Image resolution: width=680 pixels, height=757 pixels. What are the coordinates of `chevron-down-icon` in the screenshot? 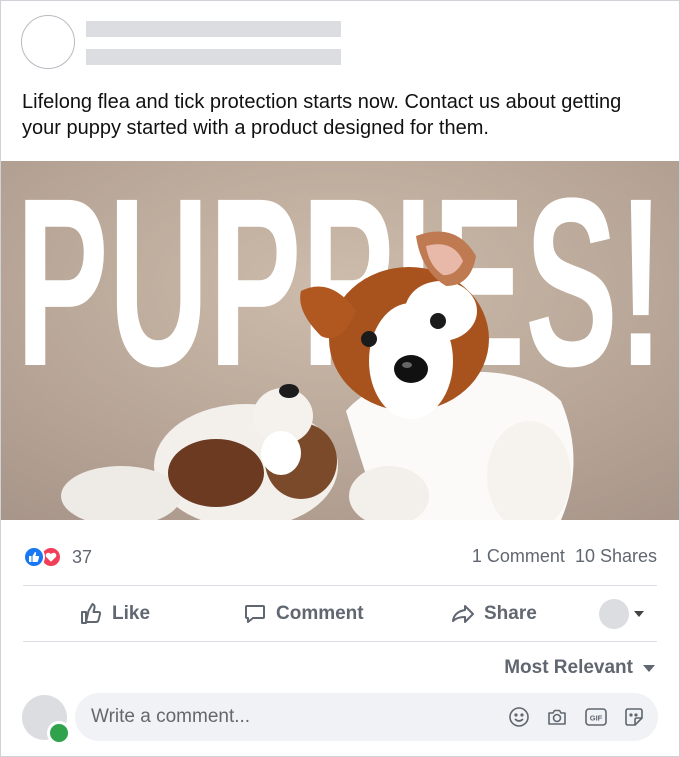 It's located at (639, 614).